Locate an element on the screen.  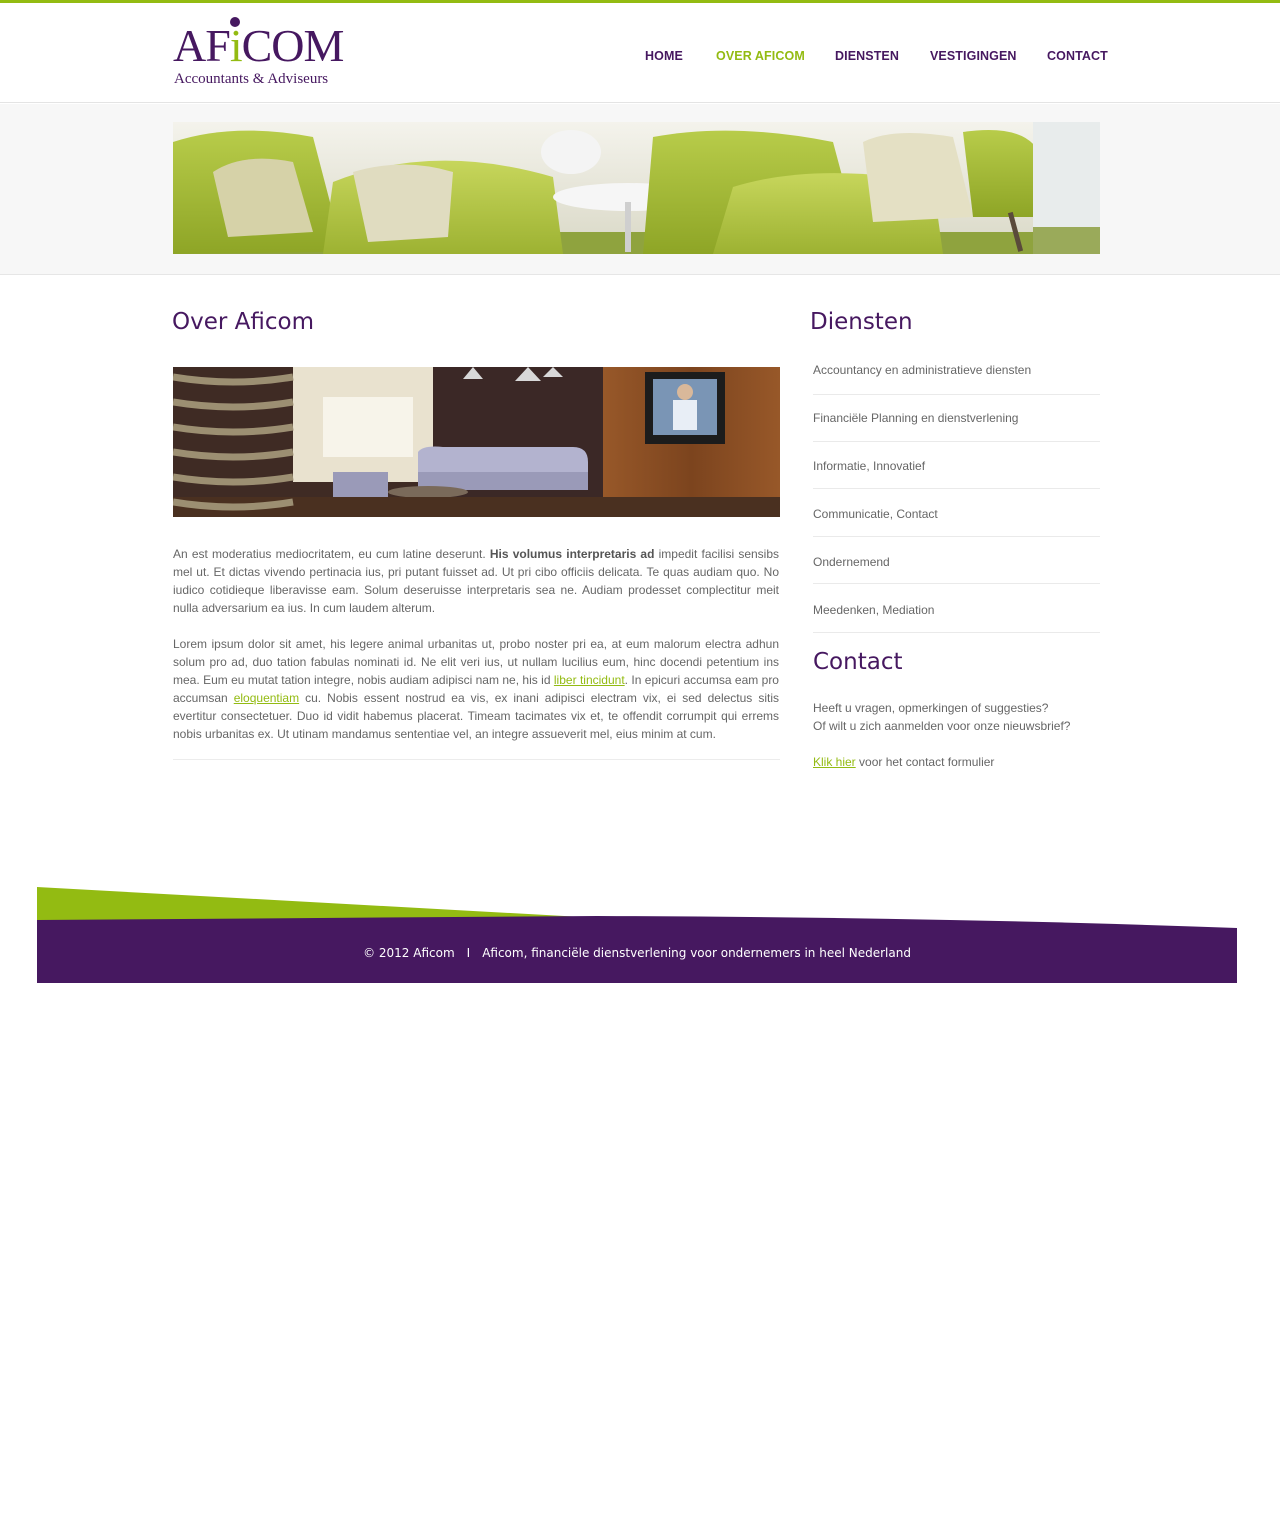
nav-vestigingen: VESTIGINGEN is located at coordinates (973, 56).